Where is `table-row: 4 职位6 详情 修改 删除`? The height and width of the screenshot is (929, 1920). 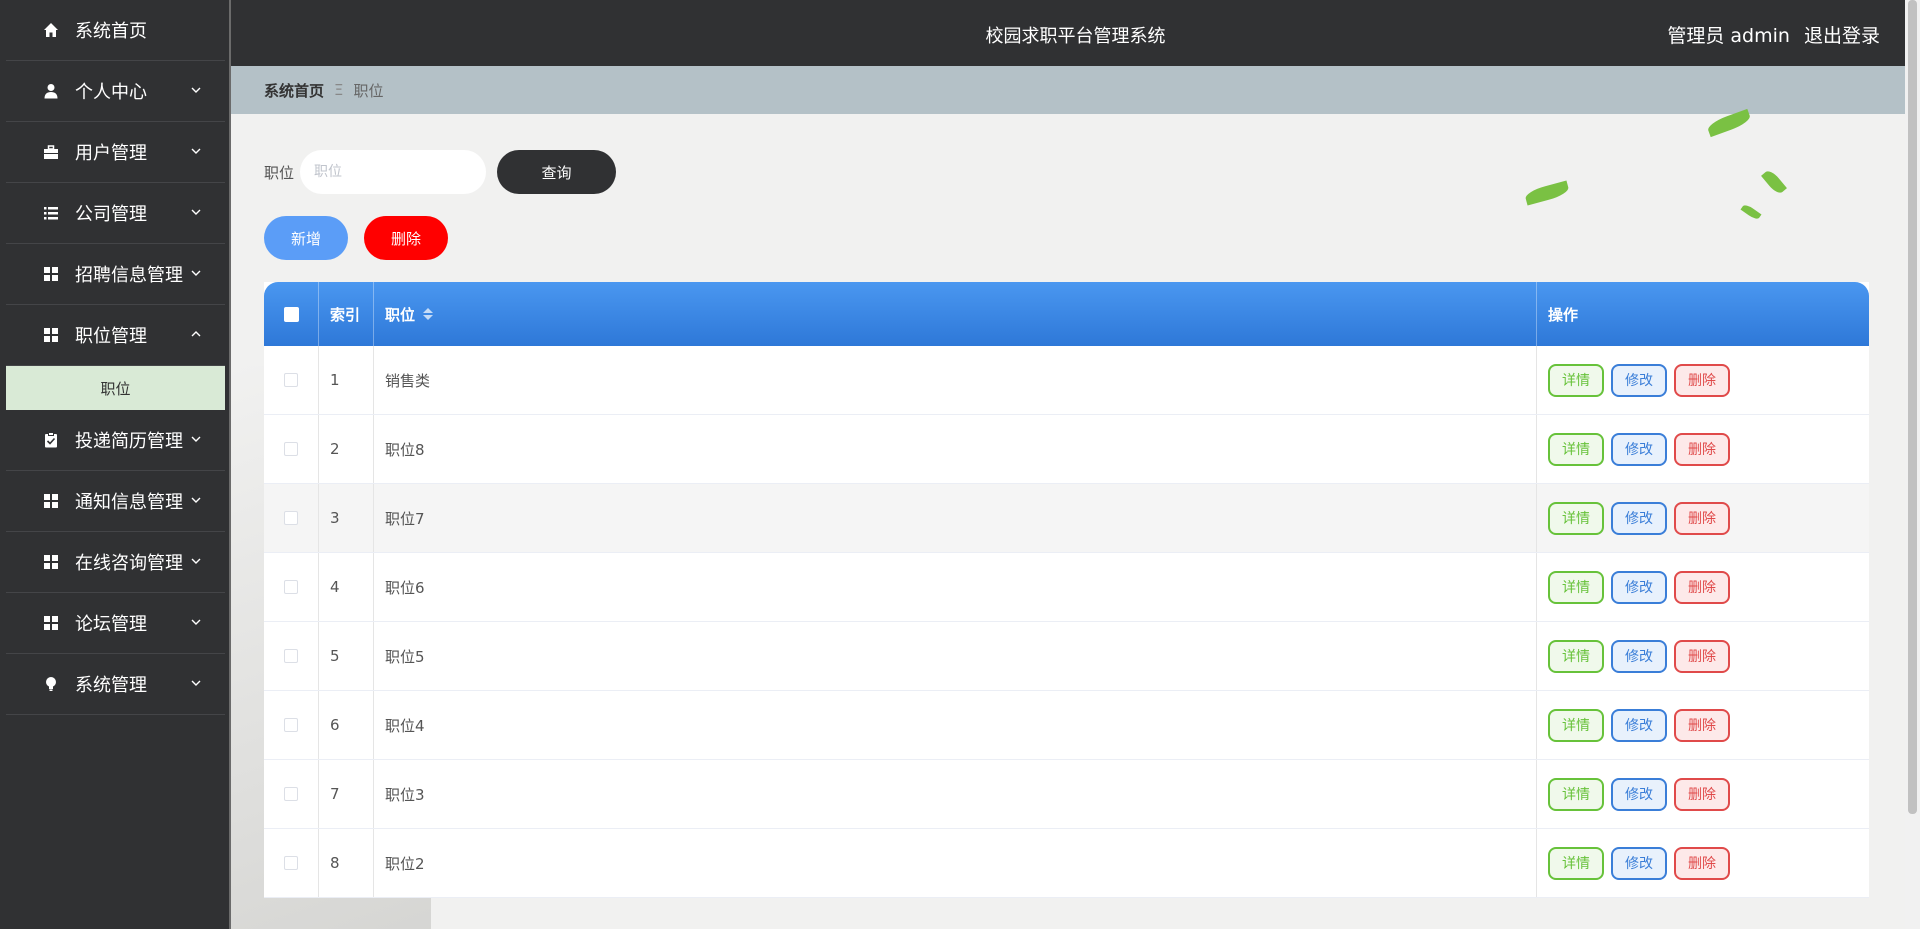 table-row: 4 职位6 详情 修改 删除 is located at coordinates (1066, 587).